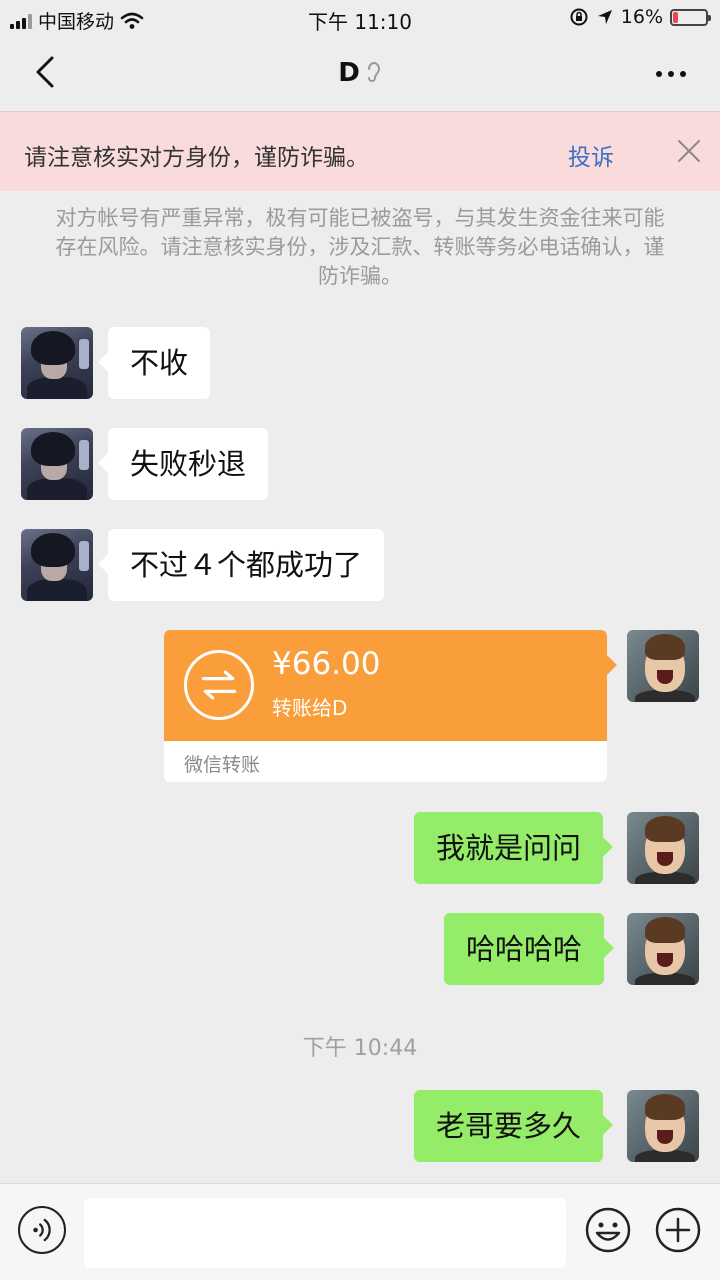 The image size is (720, 1280). What do you see at coordinates (690, 17) in the screenshot?
I see `battery-icon` at bounding box center [690, 17].